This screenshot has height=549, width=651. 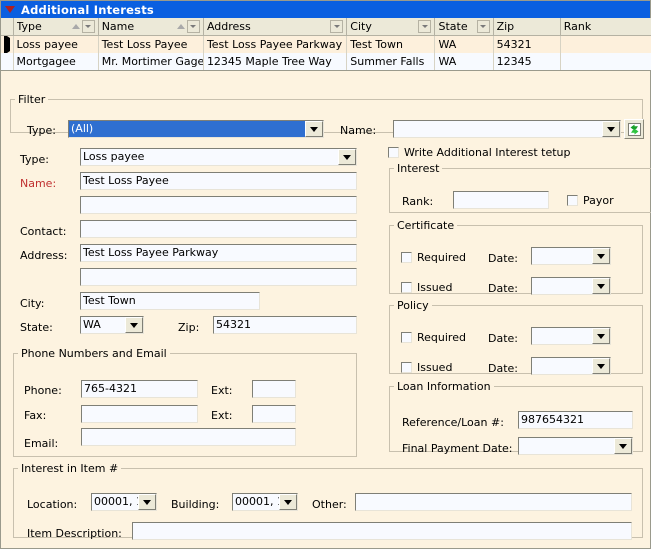 I want to click on grid-header-type: Type, so click(x=56, y=27).